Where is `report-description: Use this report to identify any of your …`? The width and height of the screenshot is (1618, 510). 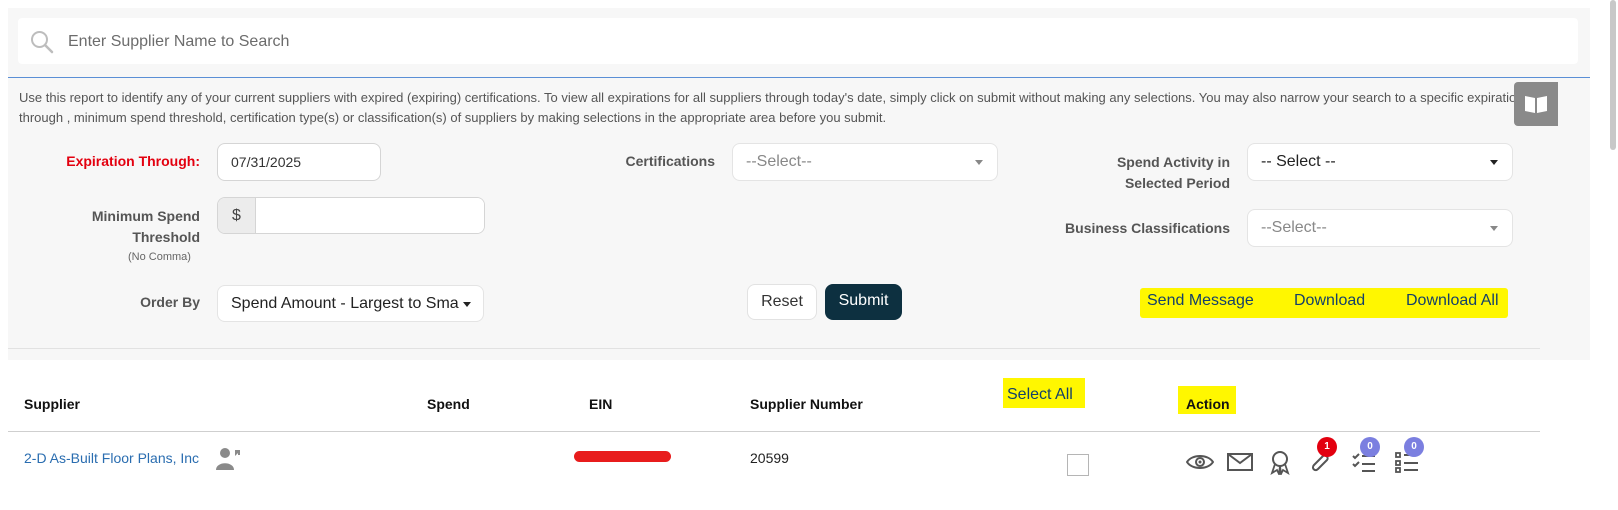 report-description: Use this report to identify any of your … is located at coordinates (771, 107).